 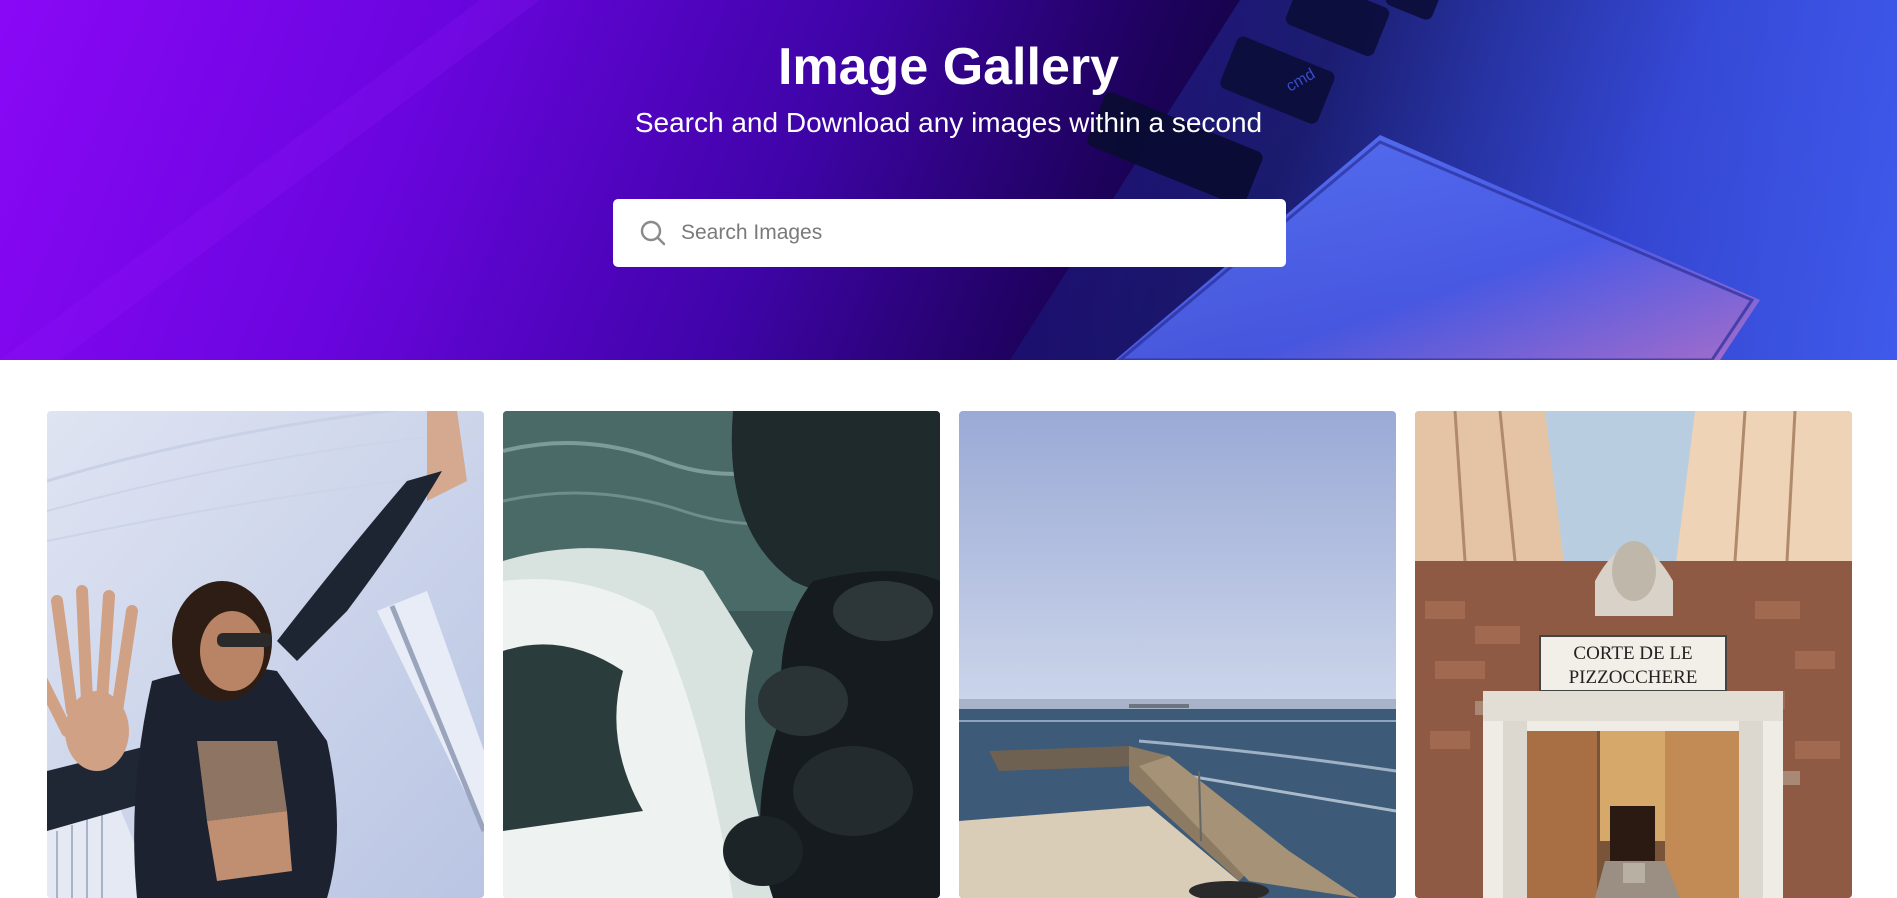 What do you see at coordinates (976, 233) in the screenshot?
I see `search-input` at bounding box center [976, 233].